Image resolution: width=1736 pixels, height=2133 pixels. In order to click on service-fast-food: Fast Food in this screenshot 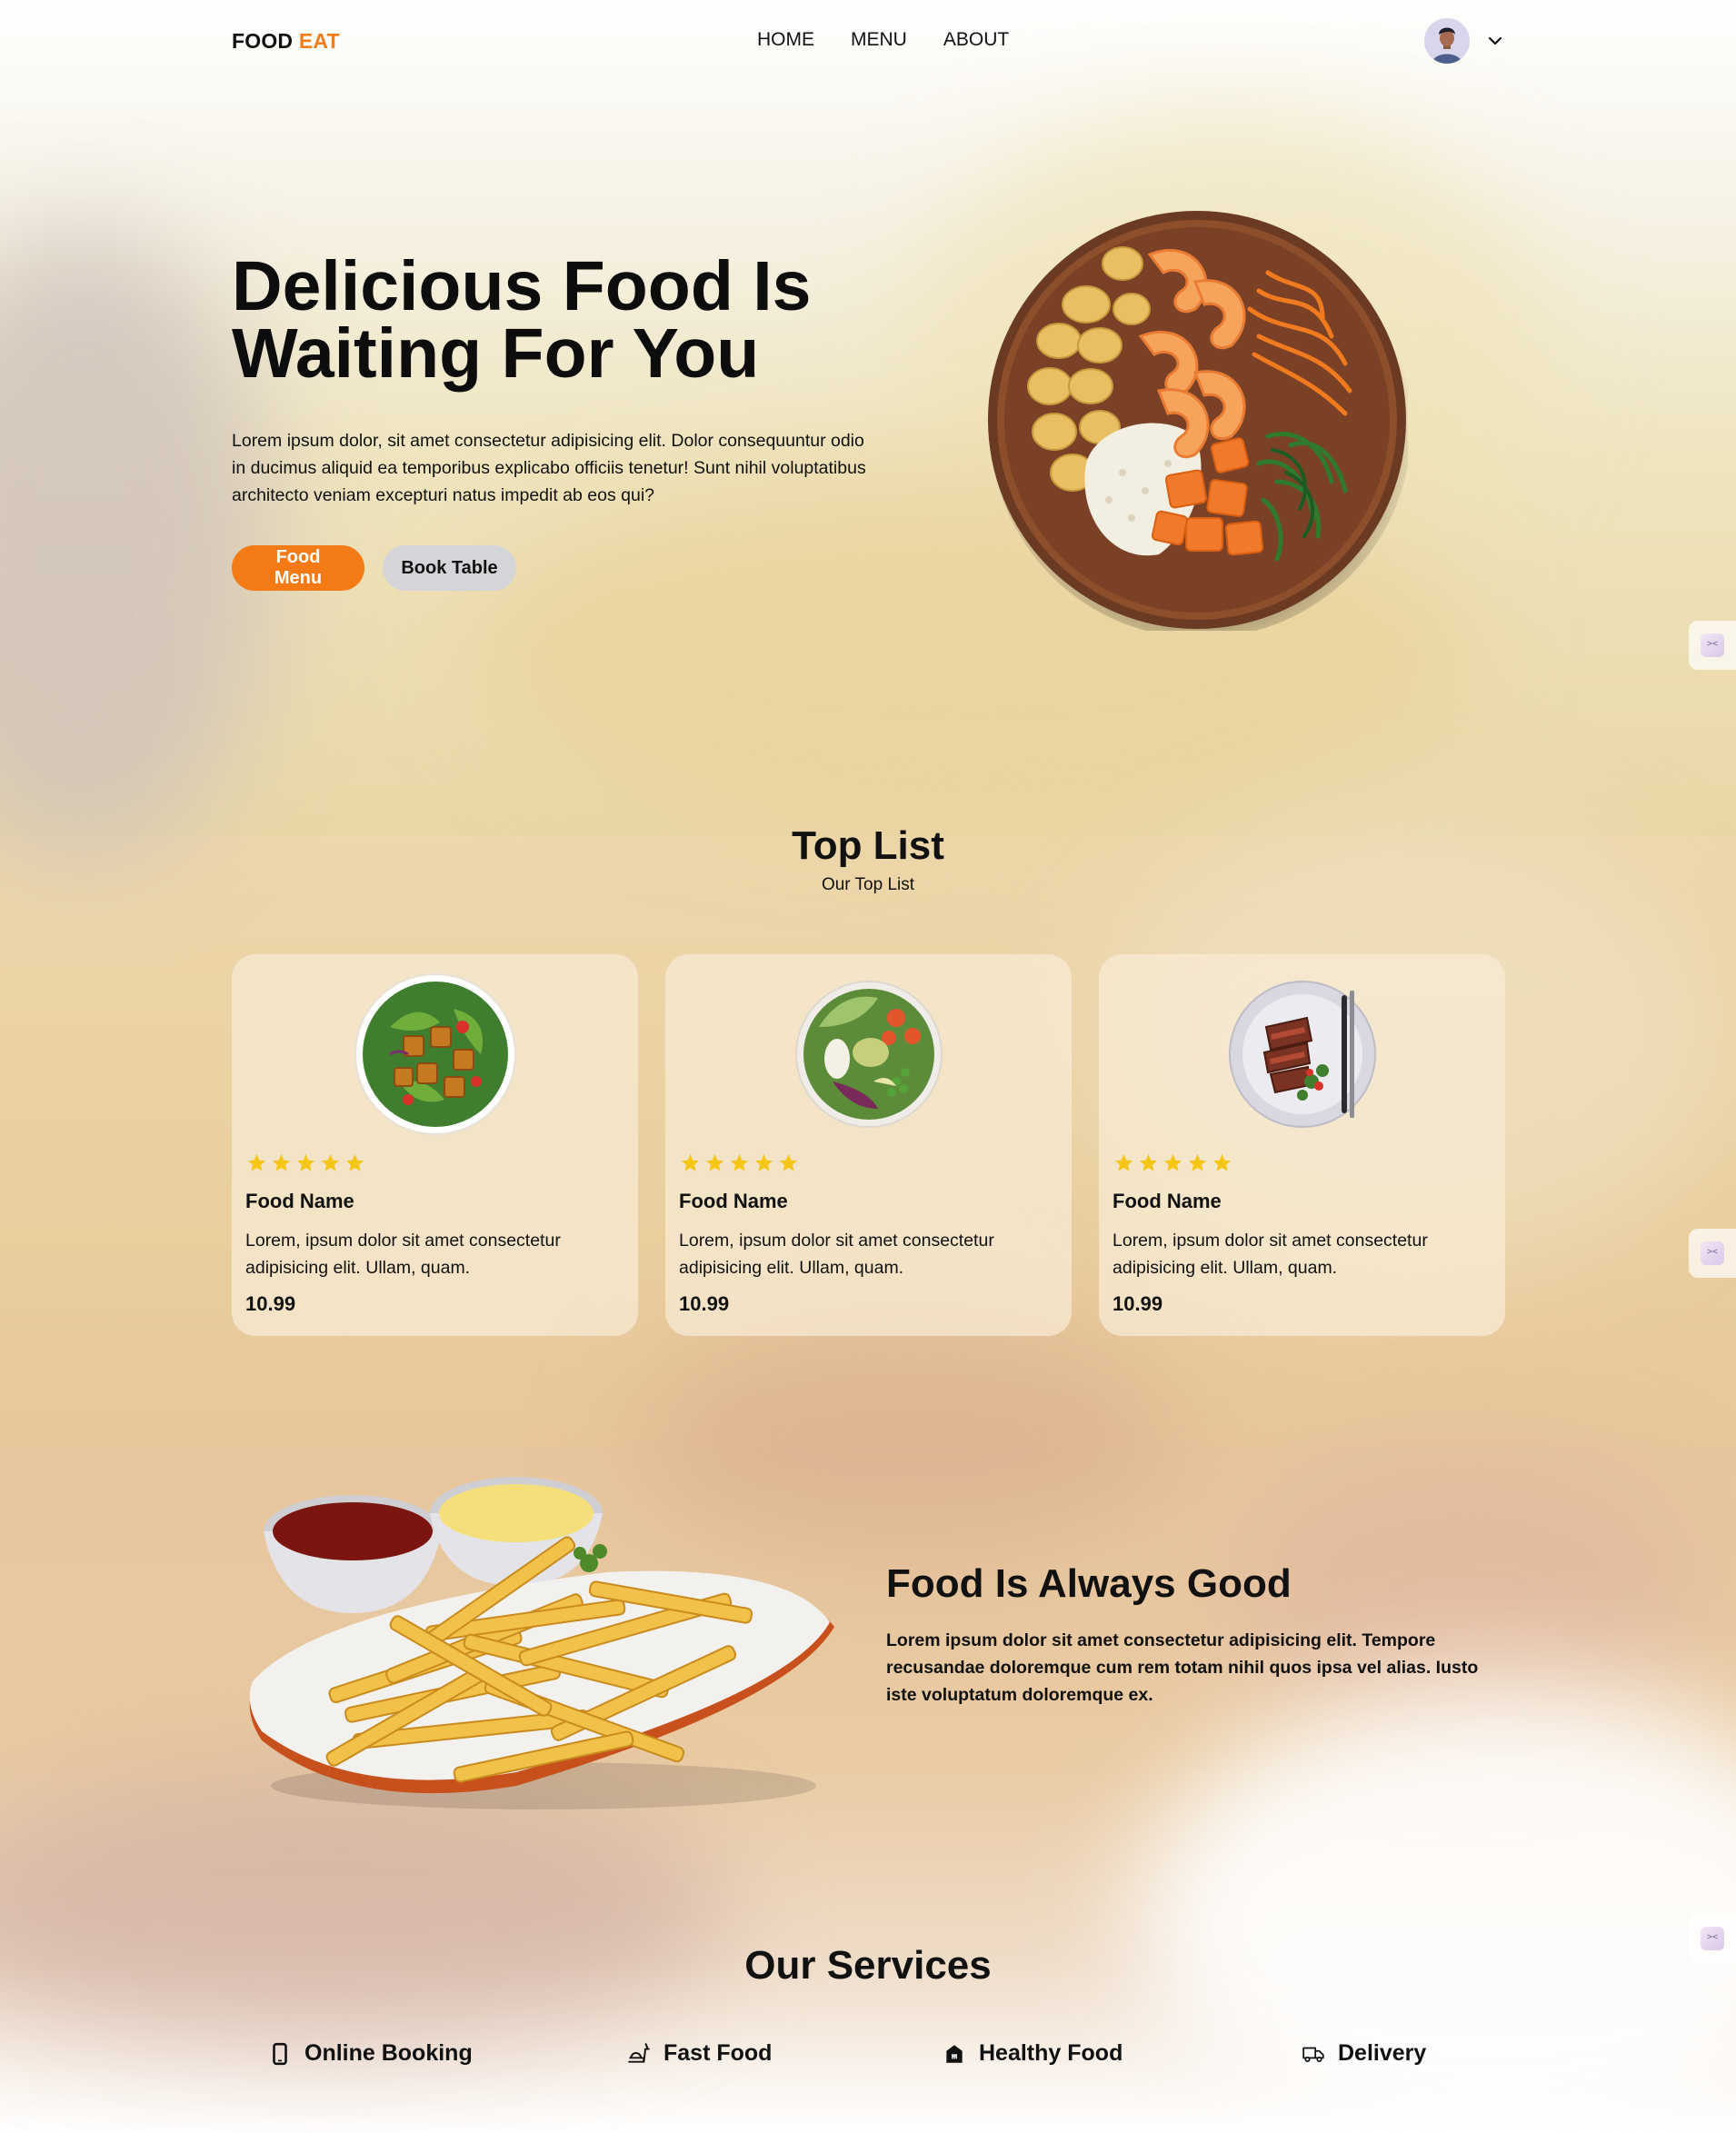, I will do `click(699, 2053)`.